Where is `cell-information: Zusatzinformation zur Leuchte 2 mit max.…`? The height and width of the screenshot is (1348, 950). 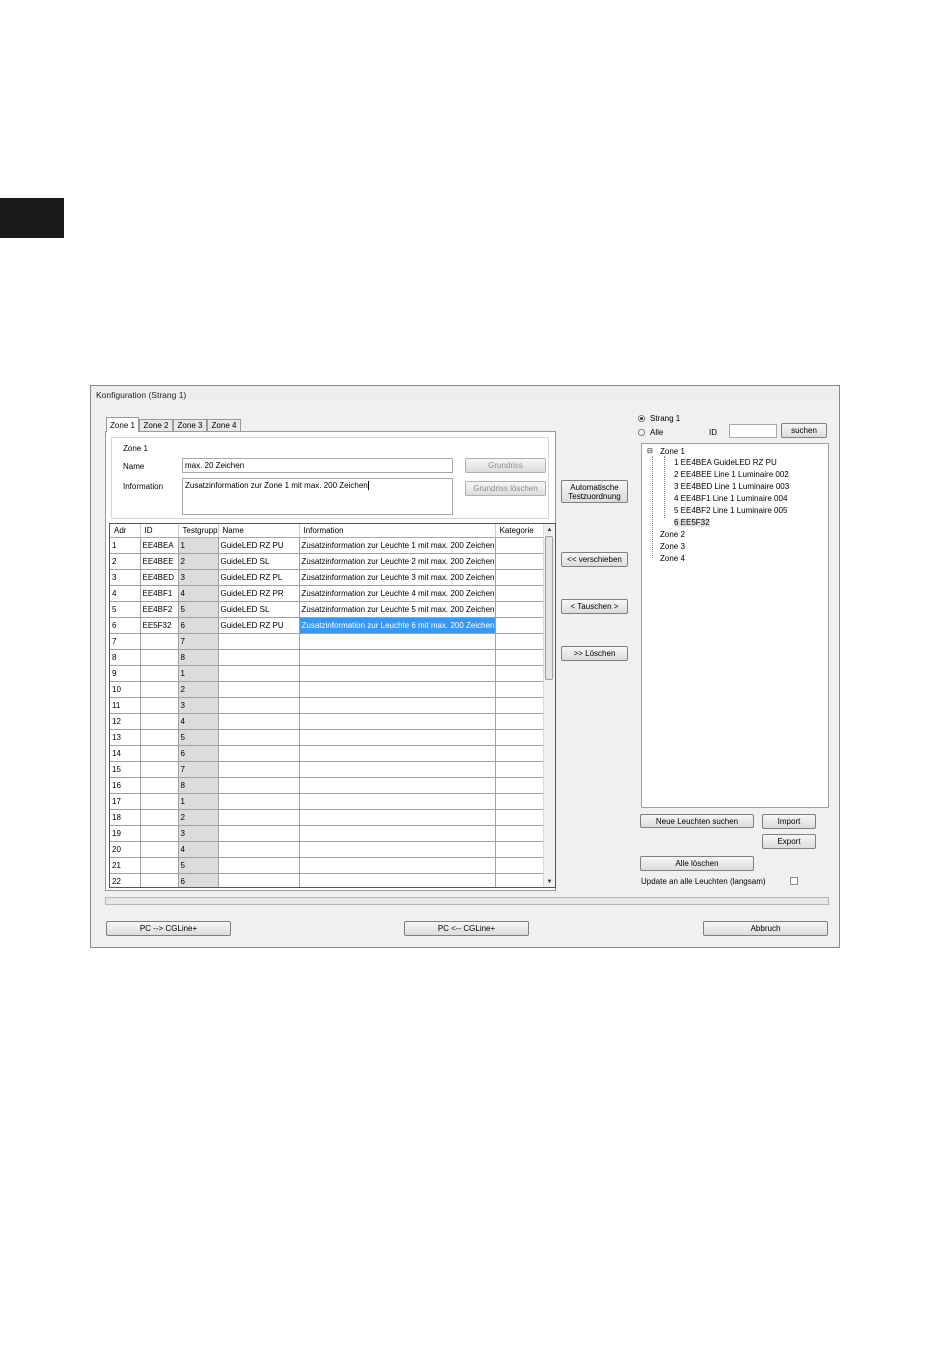
cell-information: Zusatzinformation zur Leuchte 2 mit max.… is located at coordinates (397, 561).